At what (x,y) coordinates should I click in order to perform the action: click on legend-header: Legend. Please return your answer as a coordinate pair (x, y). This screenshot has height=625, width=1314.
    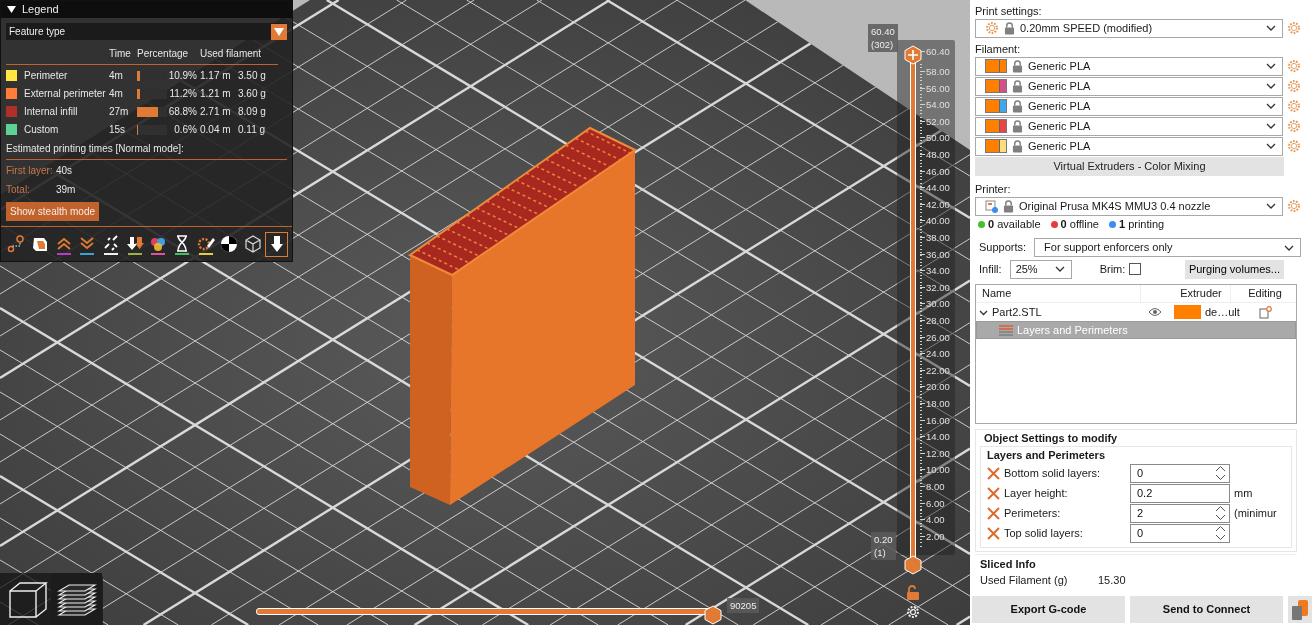
    Looking at the image, I should click on (146, 9).